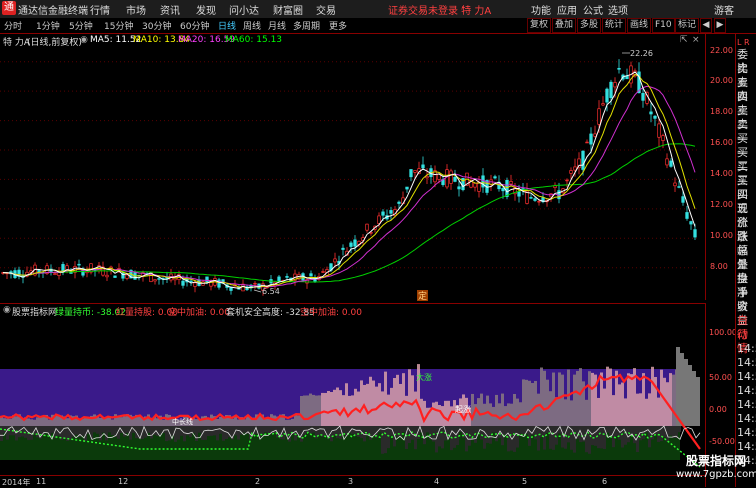 The height and width of the screenshot is (488, 756). What do you see at coordinates (721, 142) in the screenshot?
I see `price-tick: 16.00` at bounding box center [721, 142].